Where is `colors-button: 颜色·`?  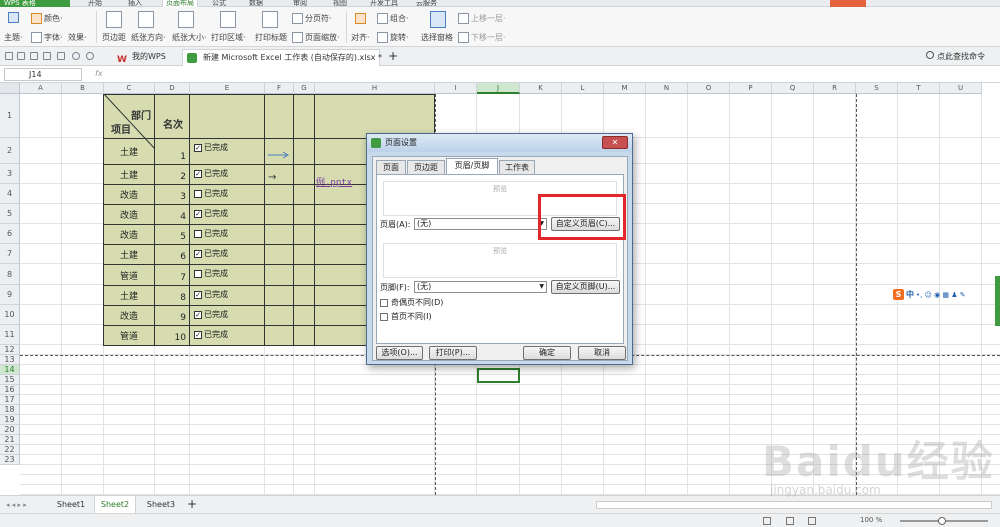 colors-button: 颜色· is located at coordinates (47, 18).